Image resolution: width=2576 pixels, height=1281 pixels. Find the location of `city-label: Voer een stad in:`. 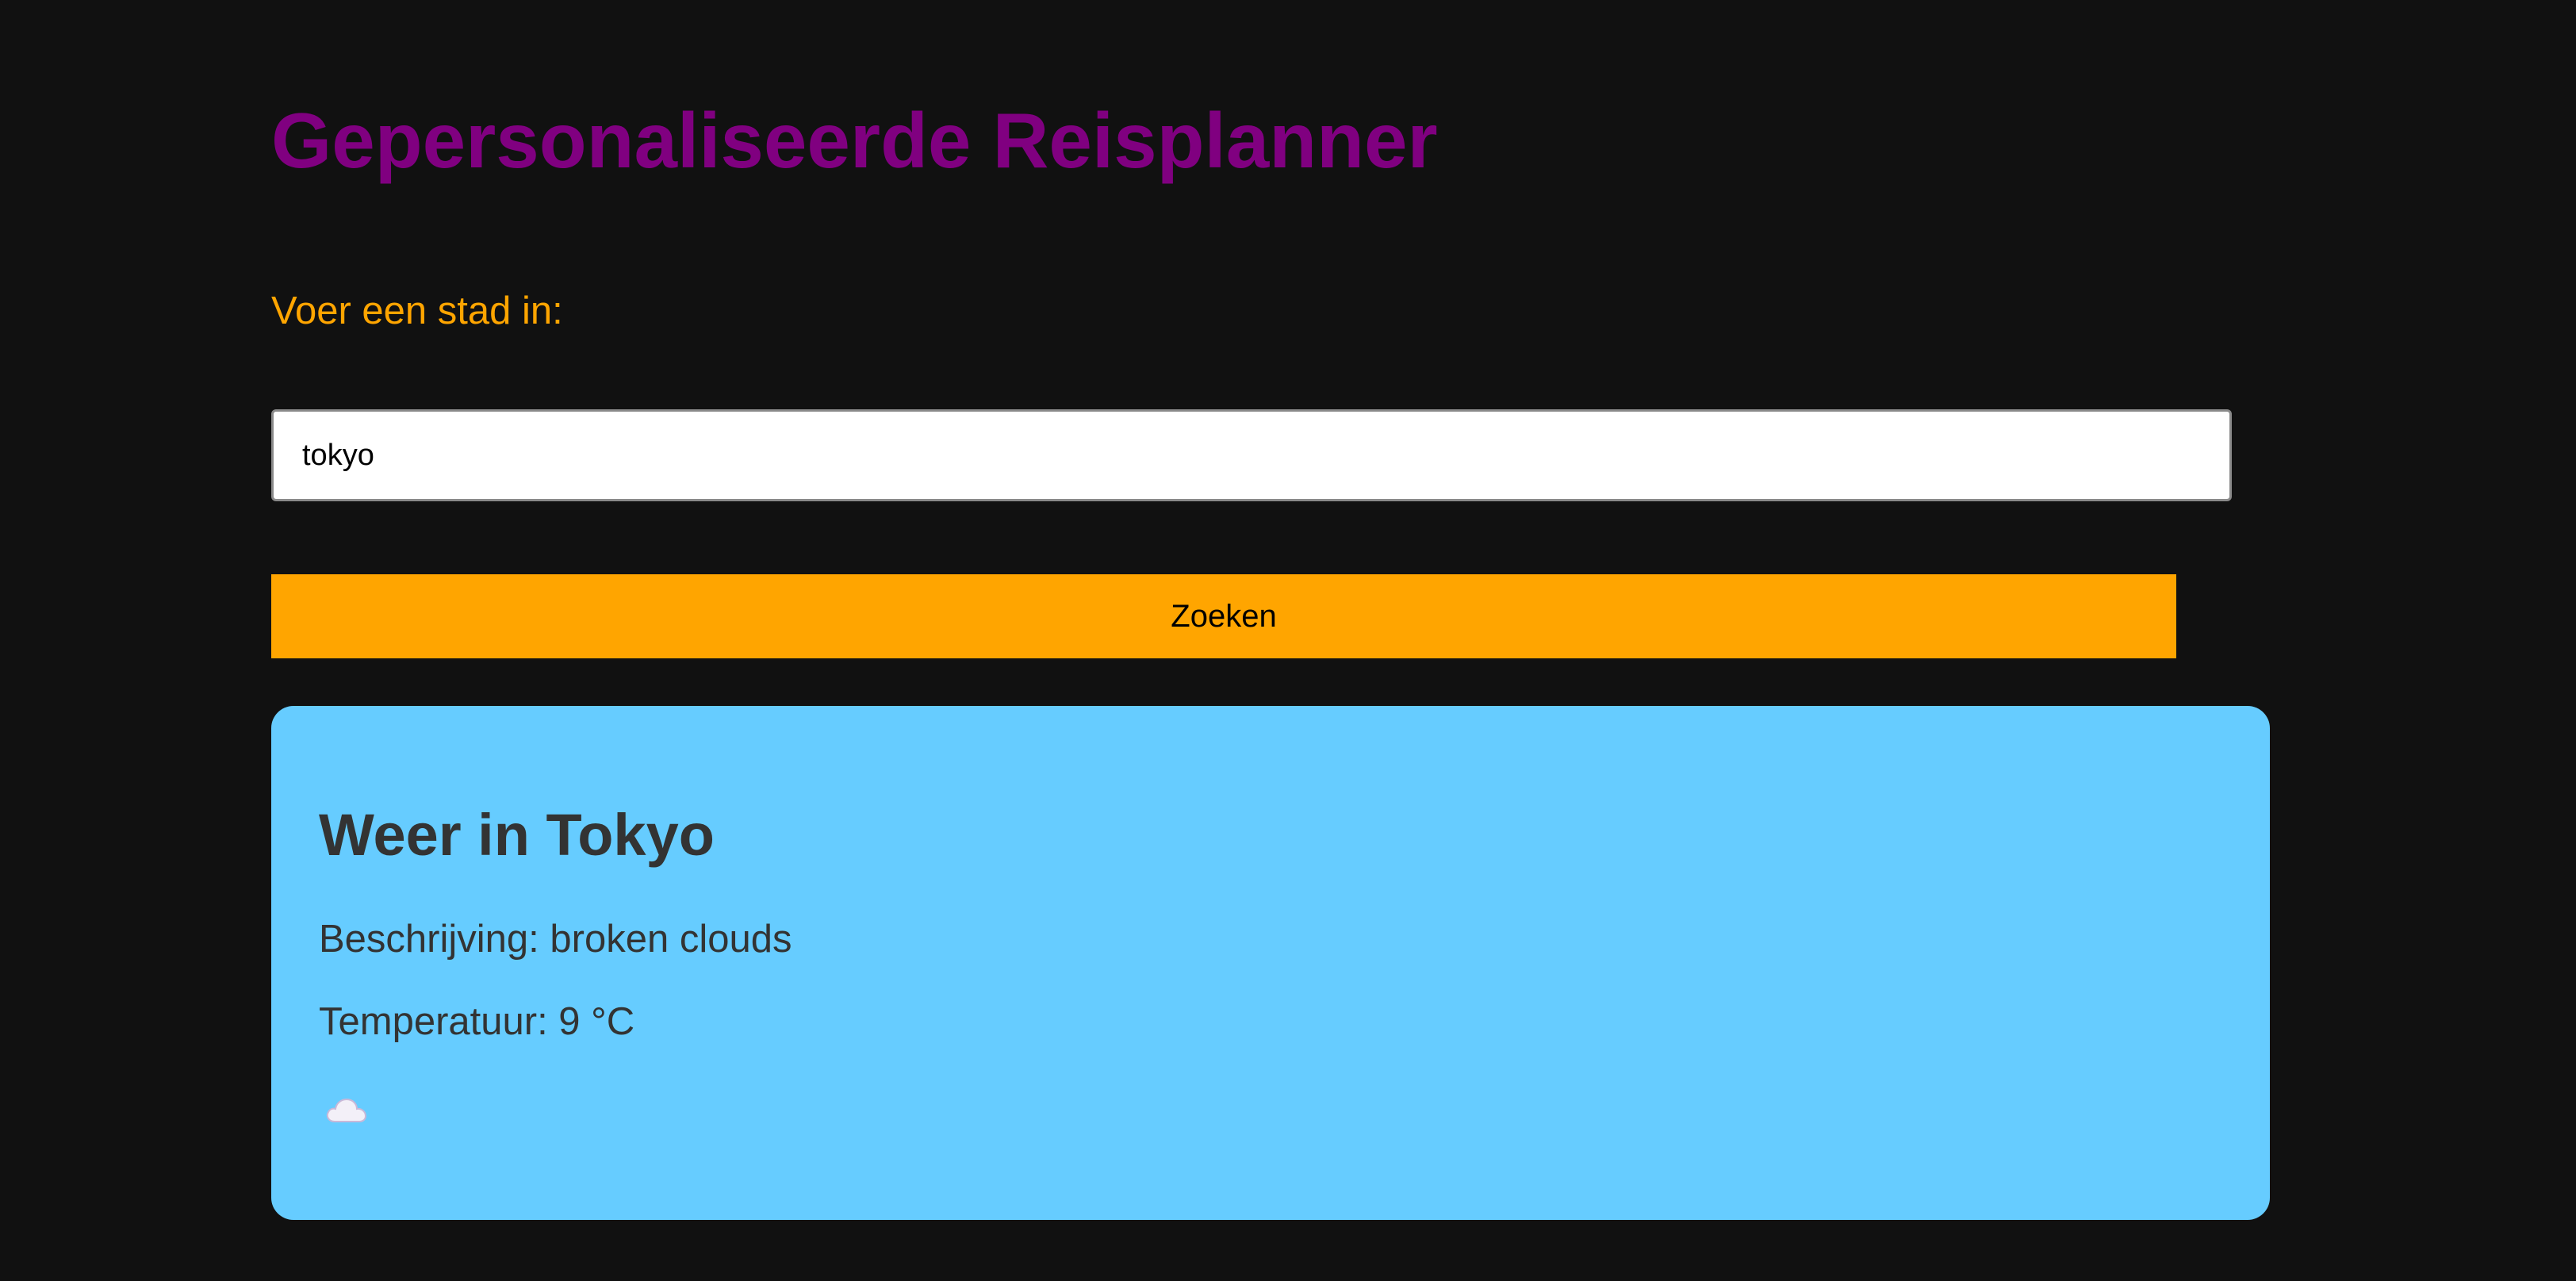

city-label: Voer een stad in: is located at coordinates (417, 311).